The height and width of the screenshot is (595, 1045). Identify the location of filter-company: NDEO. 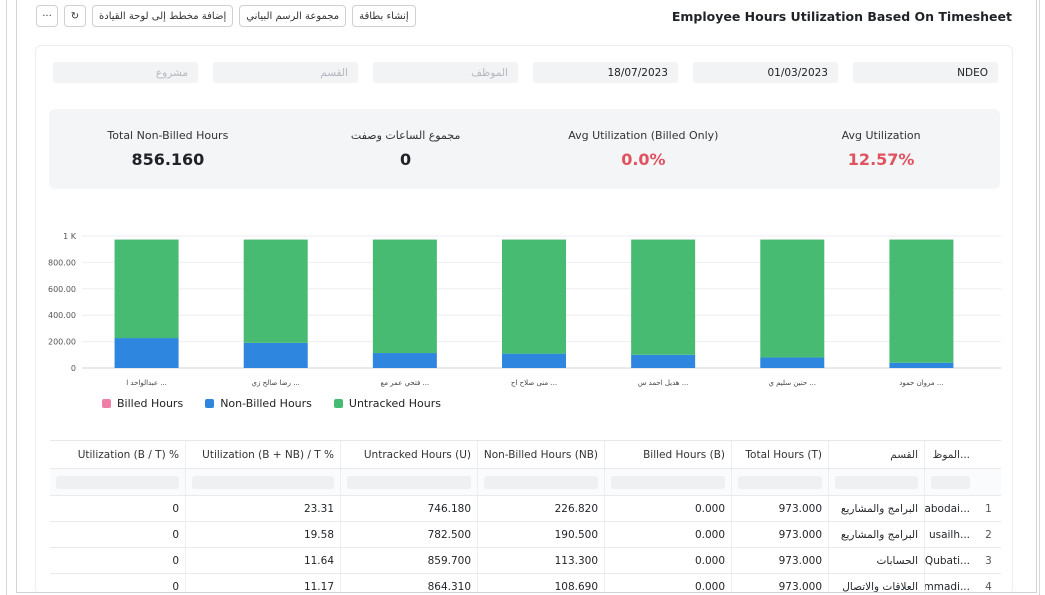
(925, 72).